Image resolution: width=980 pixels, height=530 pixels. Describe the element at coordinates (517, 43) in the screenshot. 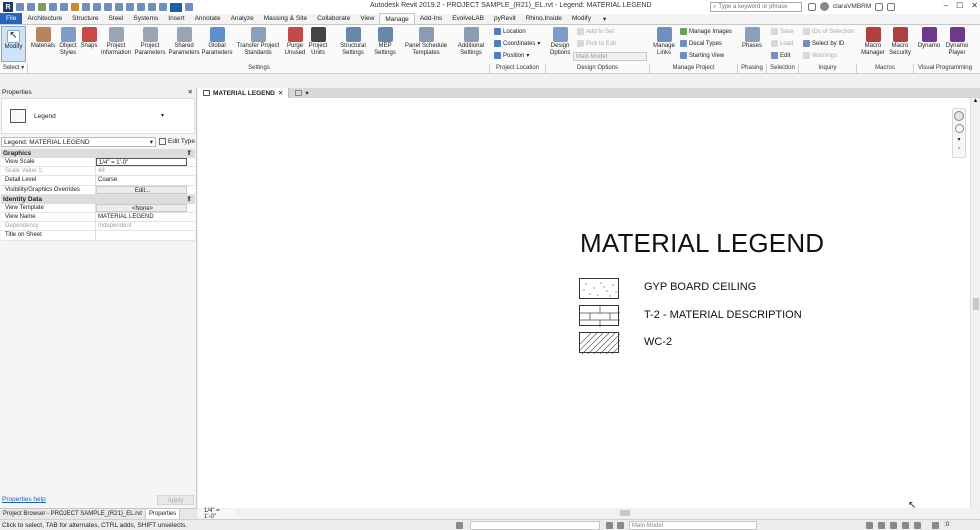

I see `coordinates-button: Coordinates ▾` at that location.